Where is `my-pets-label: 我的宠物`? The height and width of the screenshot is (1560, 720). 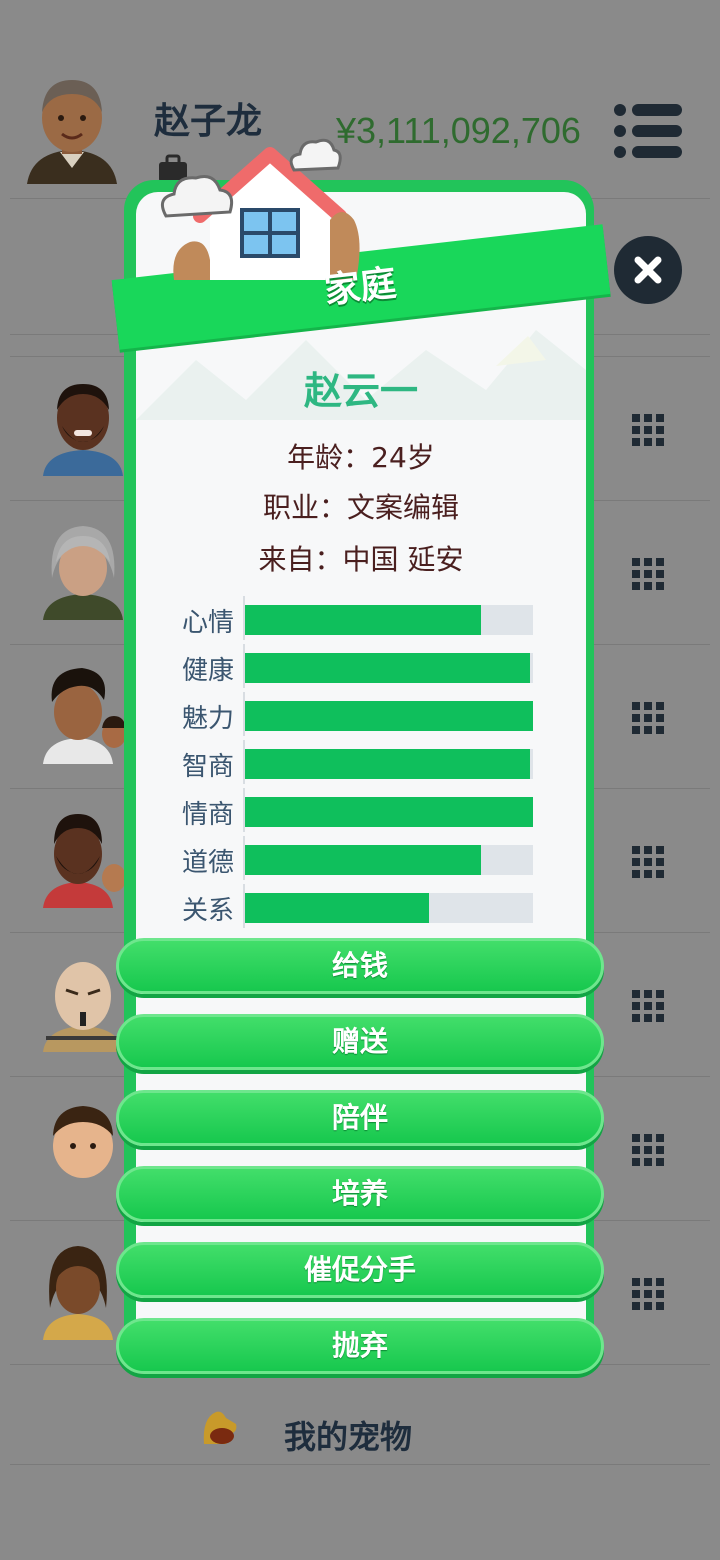
my-pets-label: 我的宠物 is located at coordinates (348, 1435).